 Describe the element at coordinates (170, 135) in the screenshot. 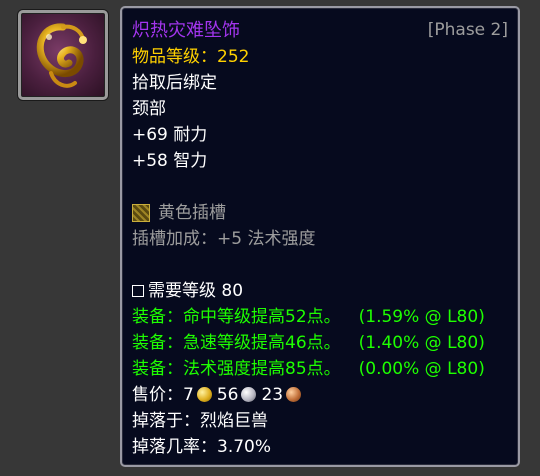

I see `stat-stamina: +69 耐力` at that location.